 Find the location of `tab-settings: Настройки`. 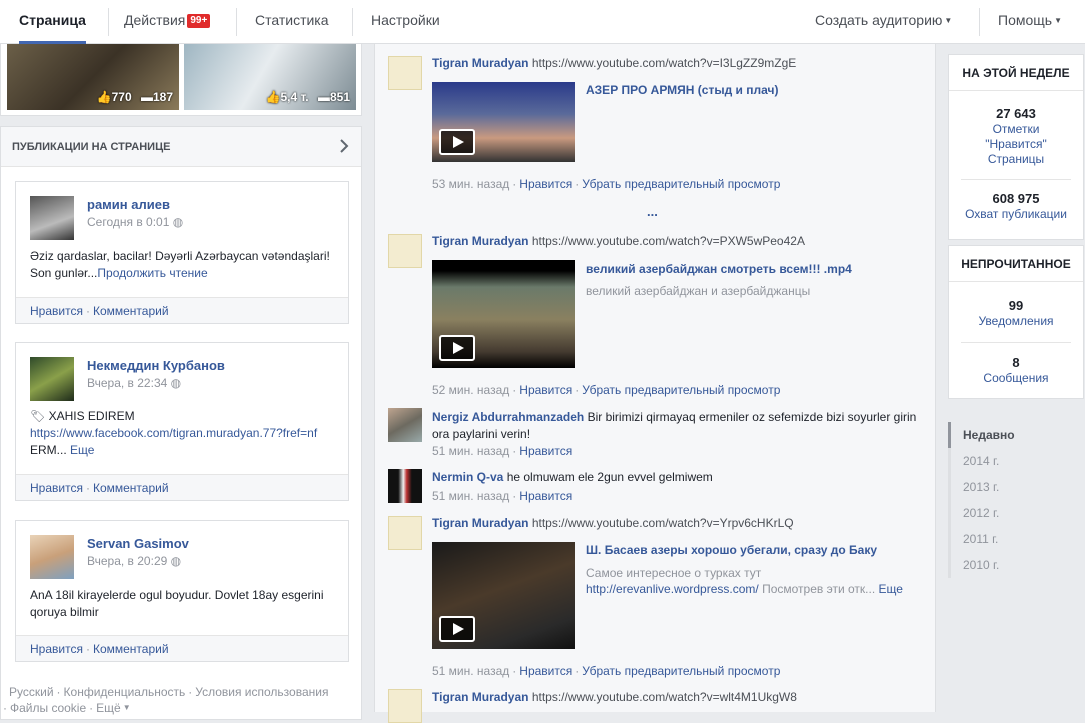

tab-settings: Настройки is located at coordinates (405, 22).